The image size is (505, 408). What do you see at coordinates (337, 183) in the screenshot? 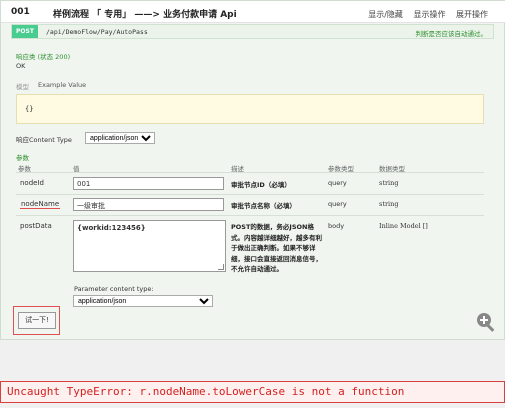
I see `param-type-nodeid: query` at bounding box center [337, 183].